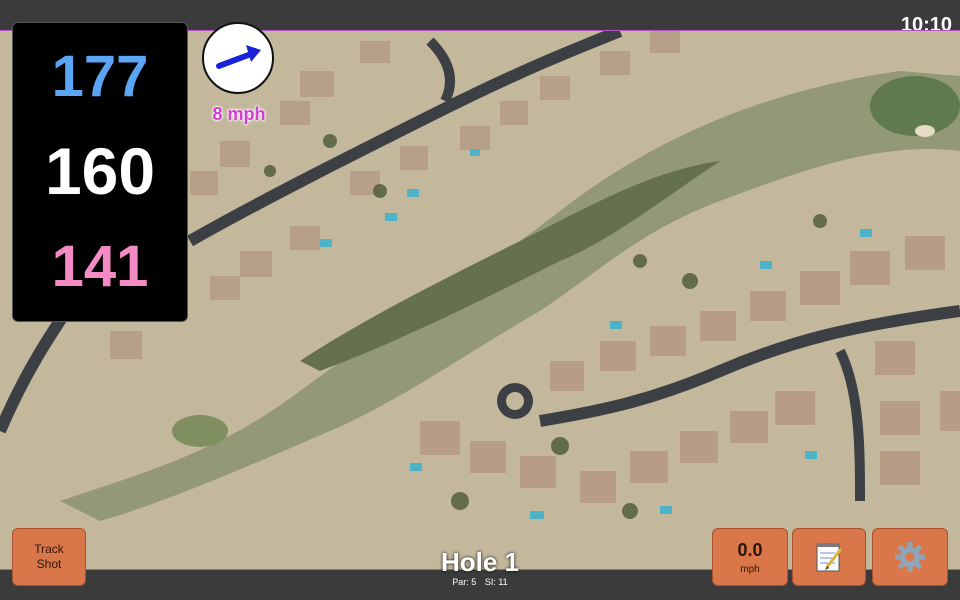  Describe the element at coordinates (750, 549) in the screenshot. I see `speed-value: 0.0` at that location.